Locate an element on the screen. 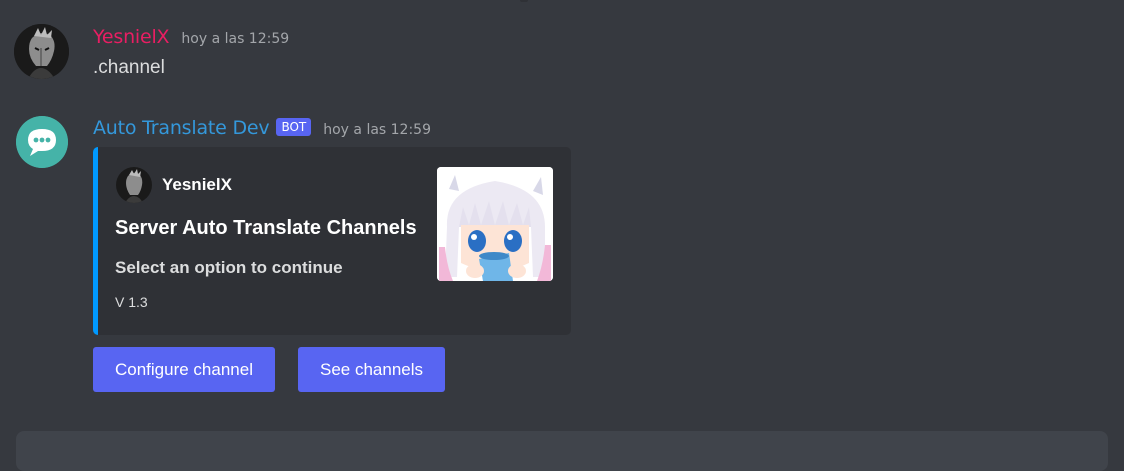 This screenshot has height=471, width=1124. embed-author: YesnielX is located at coordinates (174, 185).